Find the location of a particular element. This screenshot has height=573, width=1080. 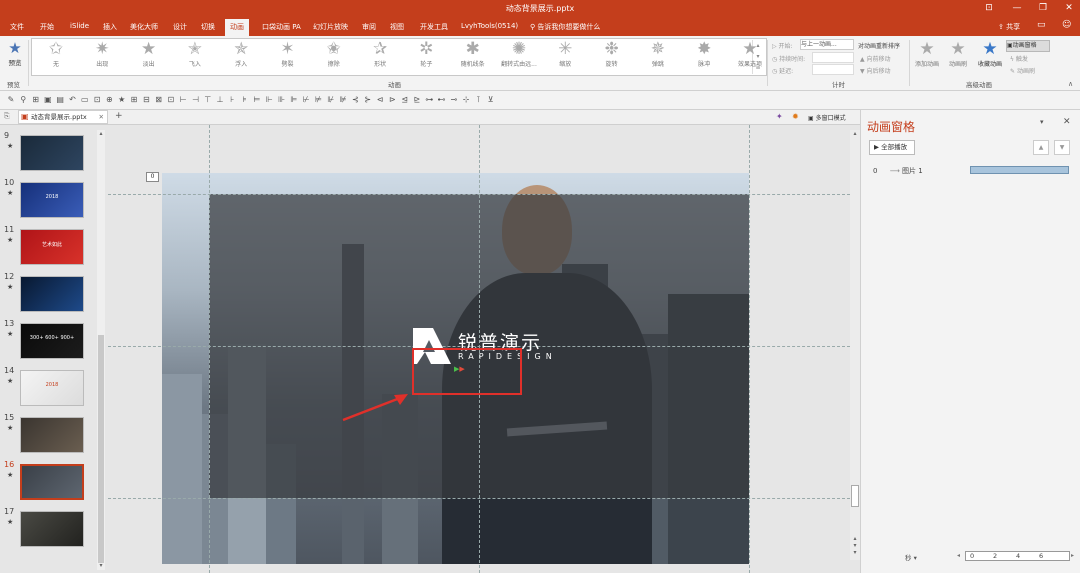

tab-beautify: 美化大师 is located at coordinates (144, 27).